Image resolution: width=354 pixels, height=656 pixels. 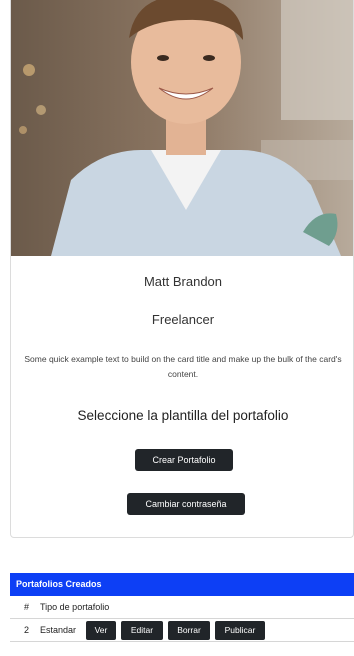 What do you see at coordinates (240, 630) in the screenshot?
I see `publish-button: Publicar` at bounding box center [240, 630].